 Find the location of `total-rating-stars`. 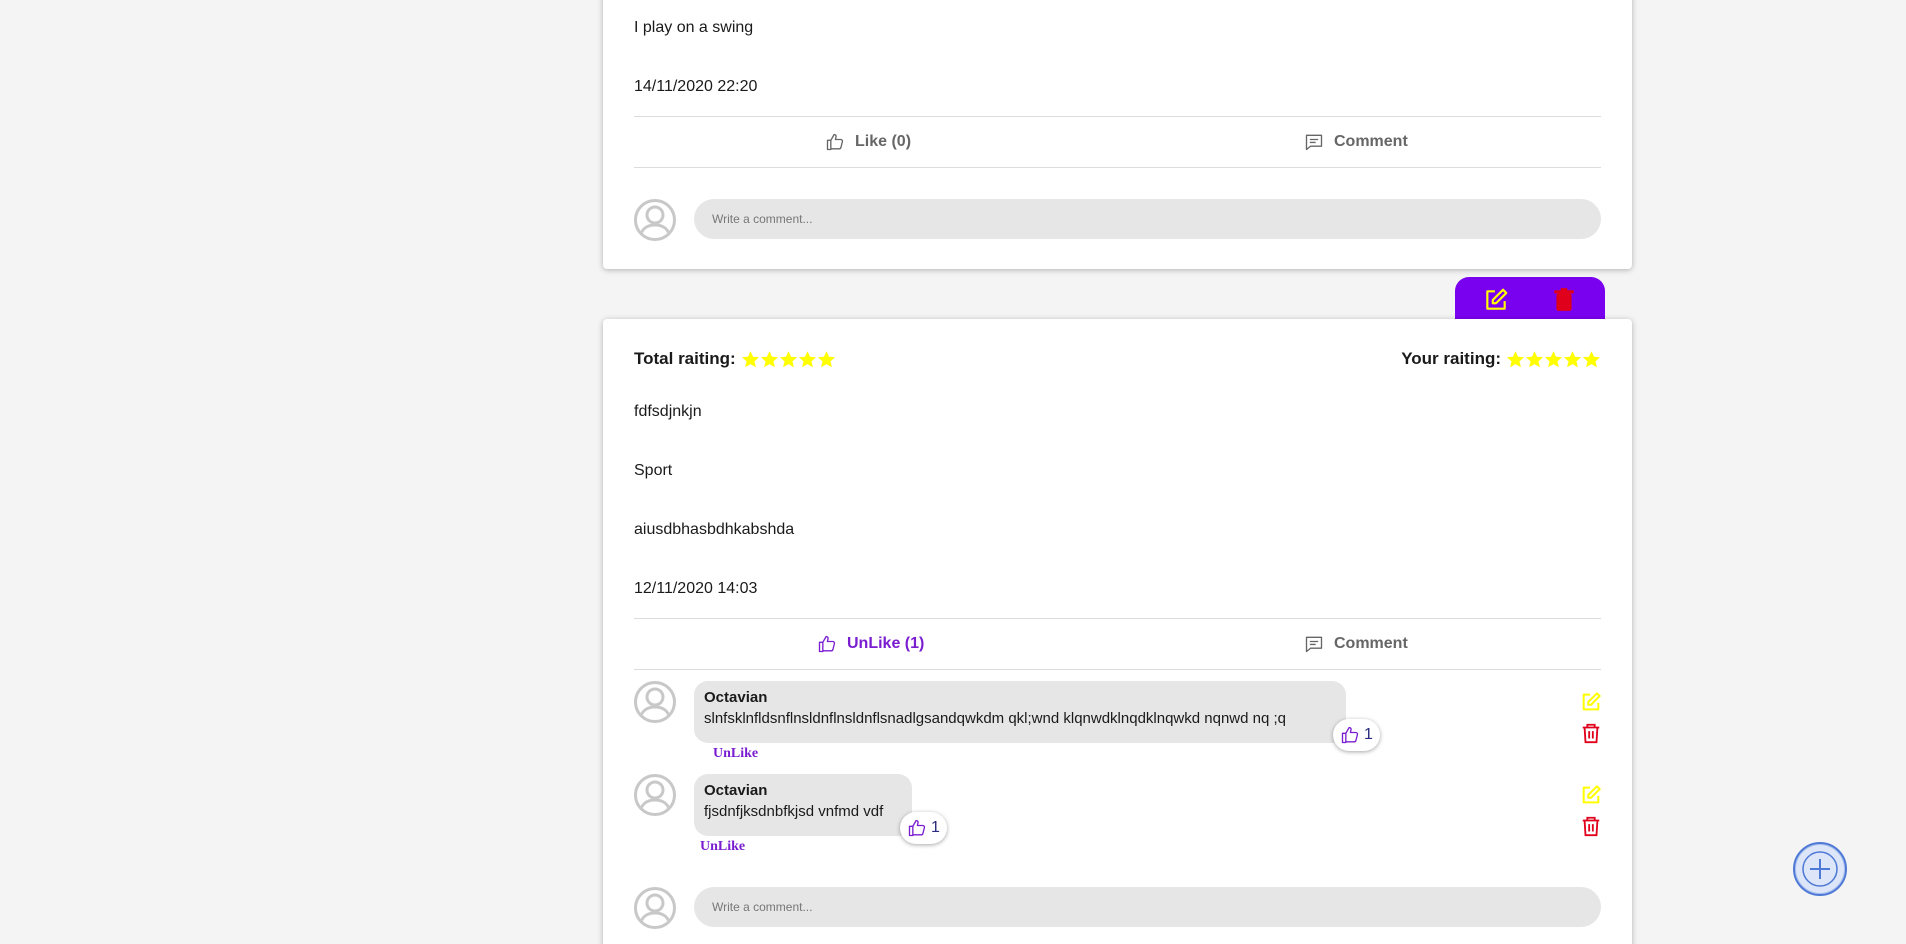

total-rating-stars is located at coordinates (788, 359).